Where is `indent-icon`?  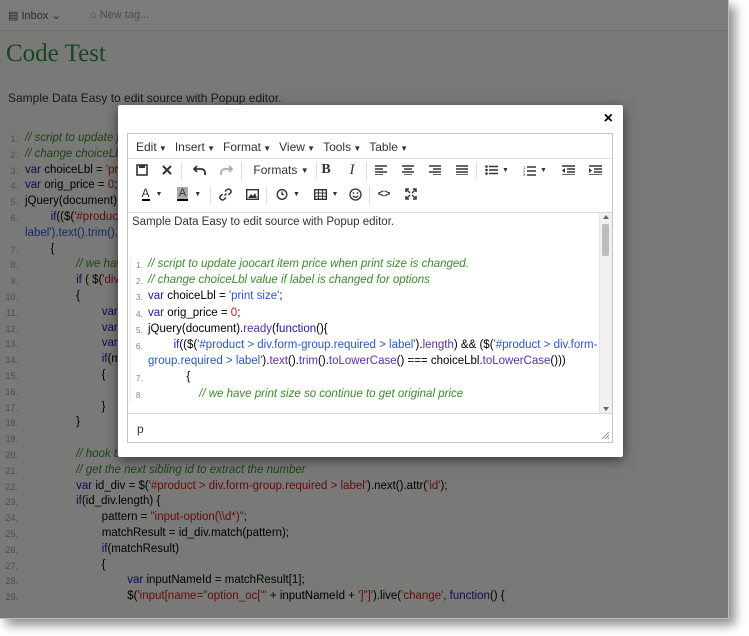 indent-icon is located at coordinates (595, 170).